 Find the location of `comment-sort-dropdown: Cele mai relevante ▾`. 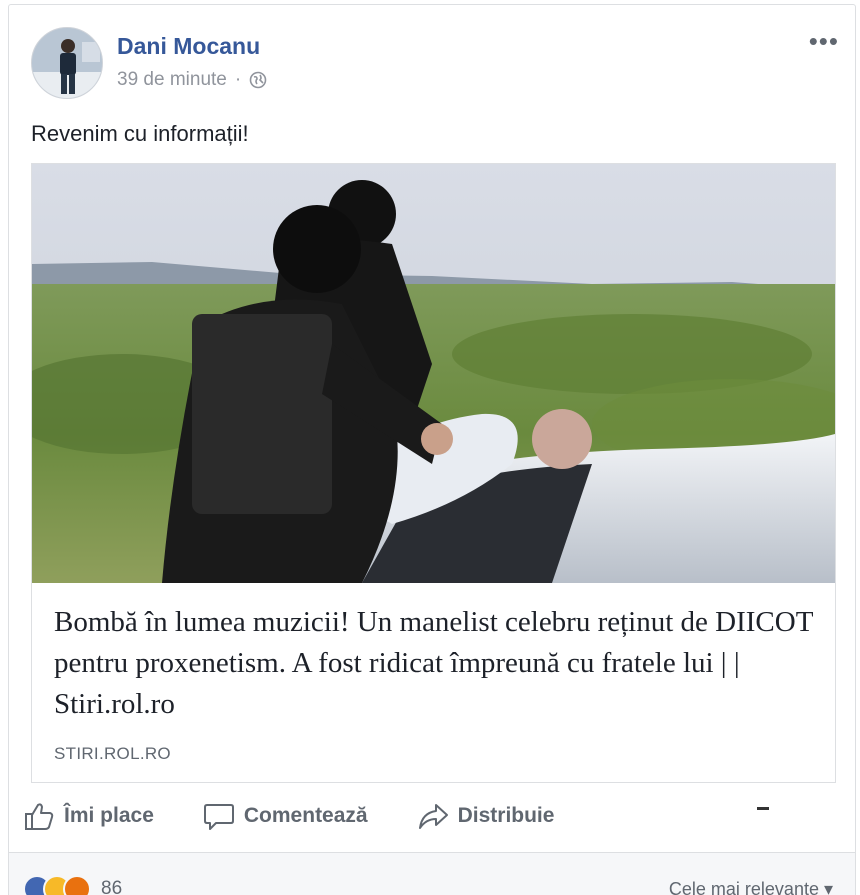

comment-sort-dropdown: Cele mai relevante ▾ is located at coordinates (751, 887).